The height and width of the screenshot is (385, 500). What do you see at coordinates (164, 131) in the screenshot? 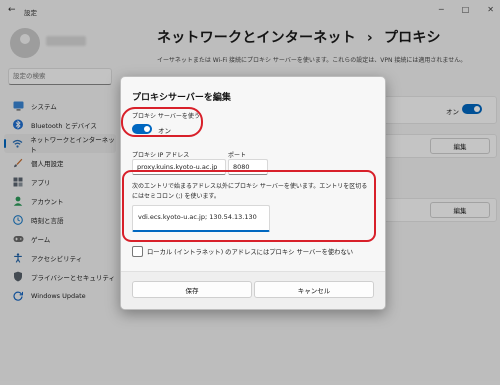
I see `use-proxy-state: オン` at bounding box center [164, 131].